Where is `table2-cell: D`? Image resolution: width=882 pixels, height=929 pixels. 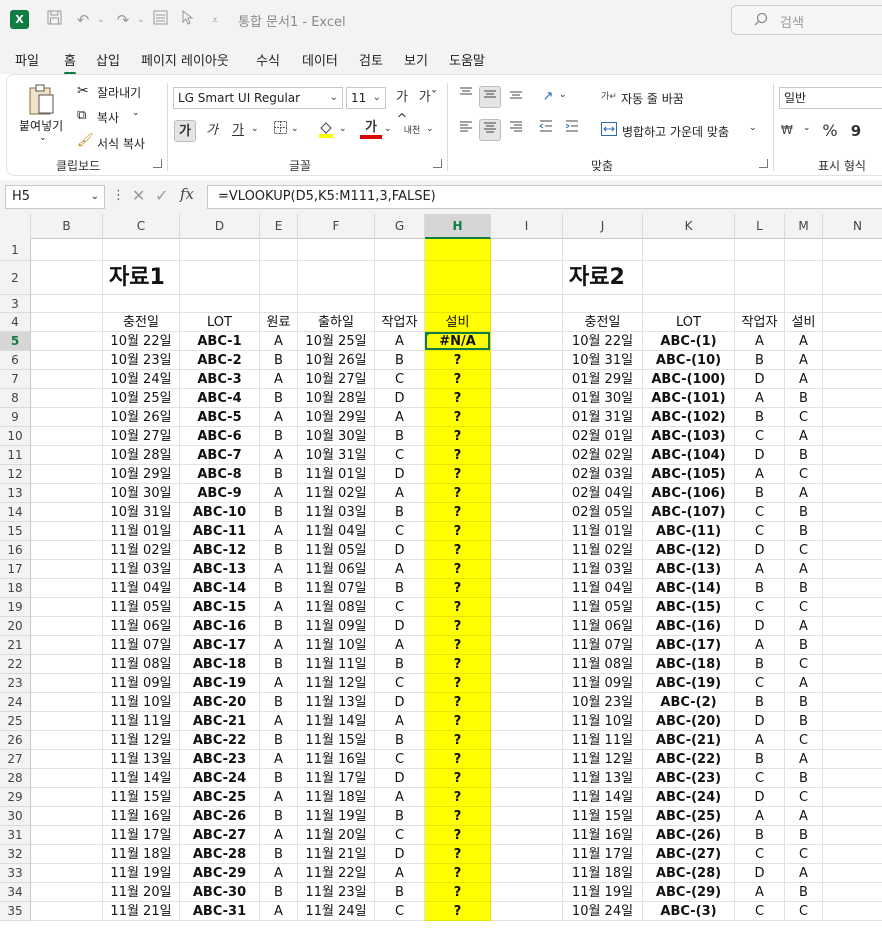 table2-cell: D is located at coordinates (760, 455).